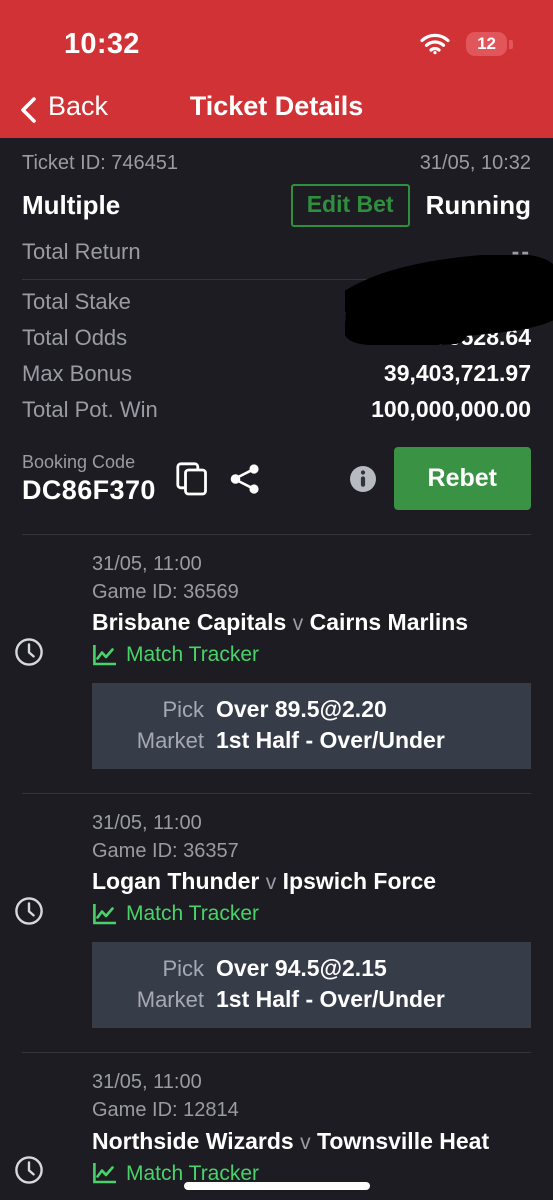  Describe the element at coordinates (478, 205) in the screenshot. I see `ticket-status-label: Running` at that location.